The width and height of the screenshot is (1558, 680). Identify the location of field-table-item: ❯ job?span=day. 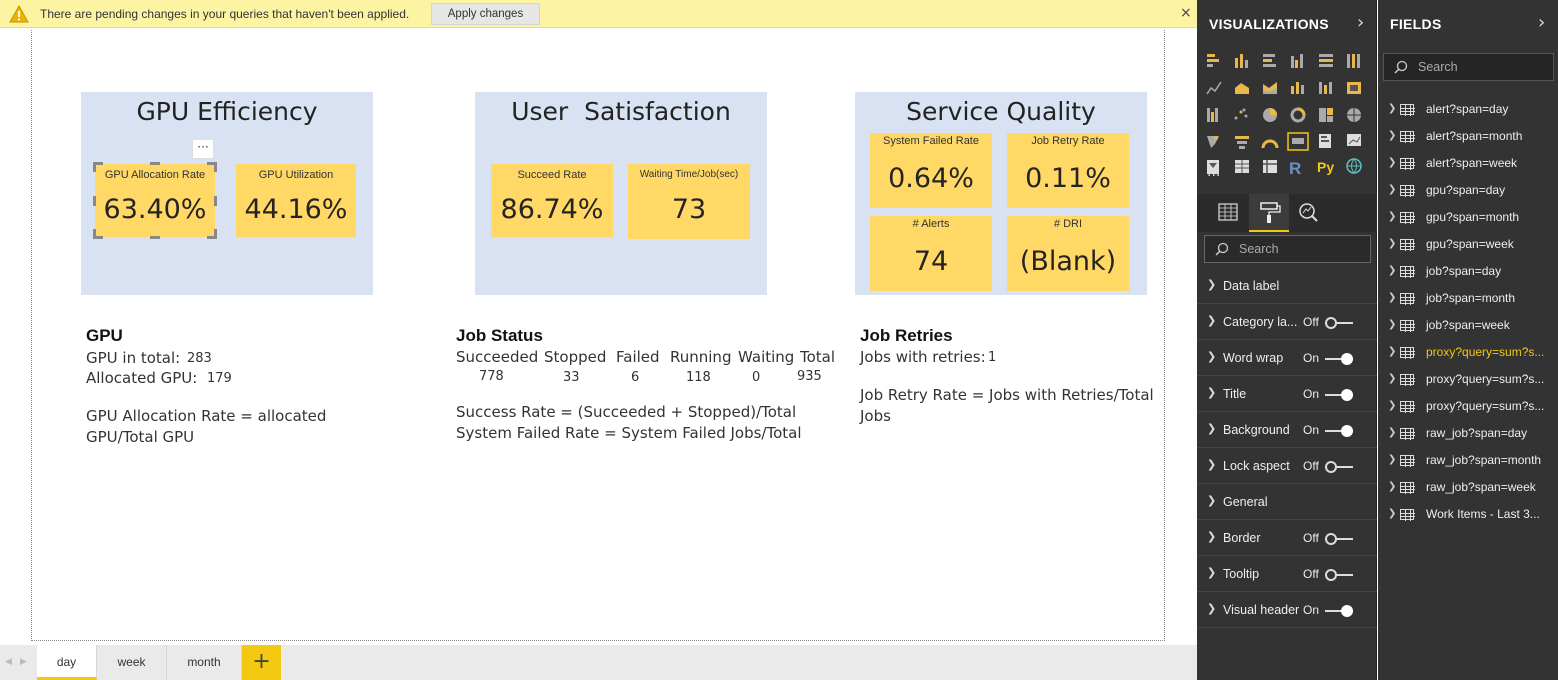
(1468, 271).